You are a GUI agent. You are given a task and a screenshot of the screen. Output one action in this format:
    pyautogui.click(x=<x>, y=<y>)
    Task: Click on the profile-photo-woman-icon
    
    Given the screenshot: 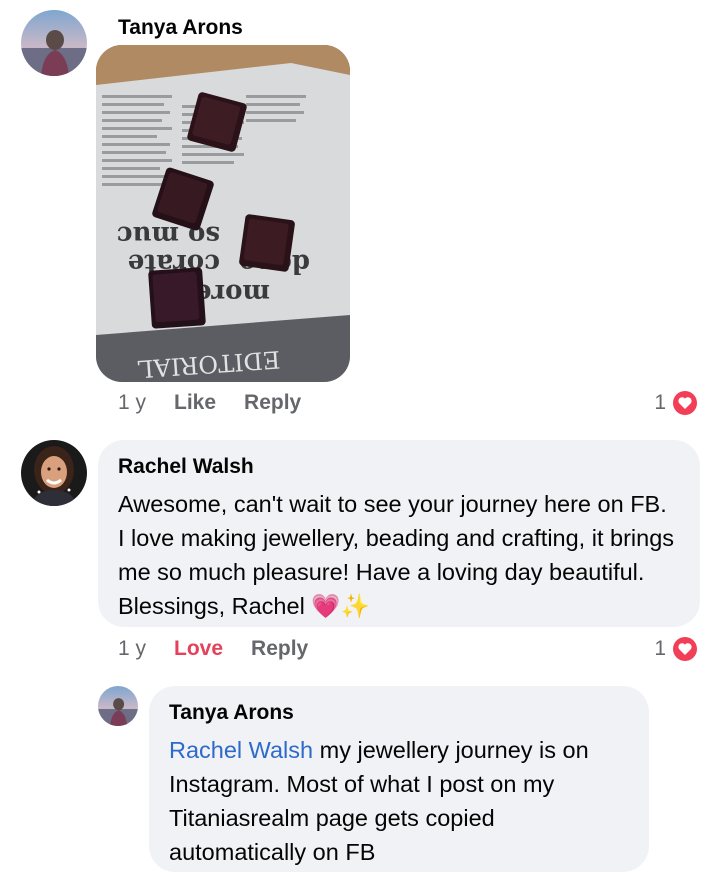 What is the action you would take?
    pyautogui.click(x=54, y=473)
    